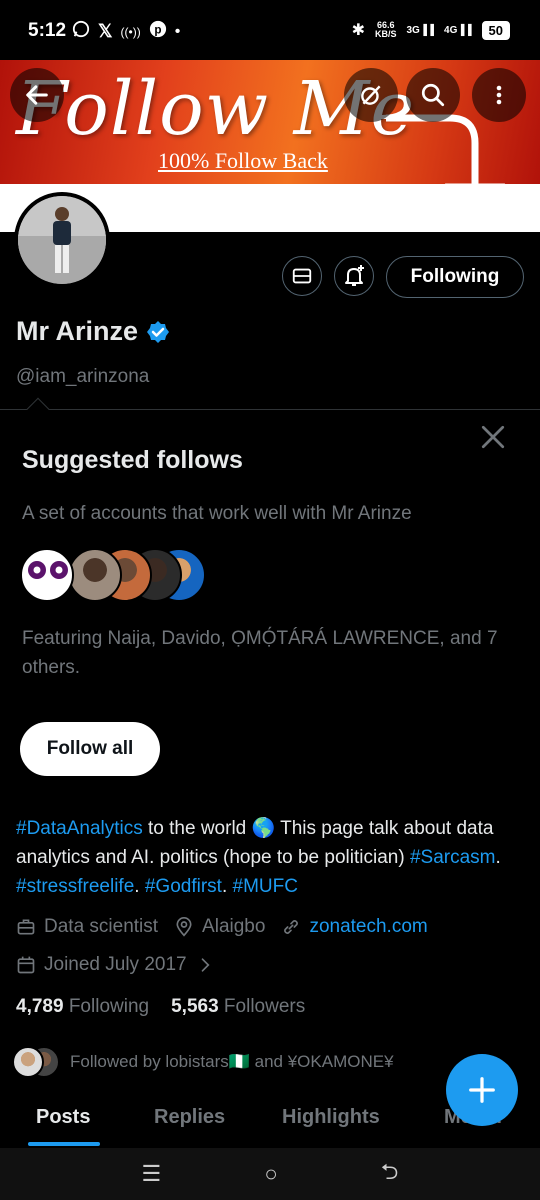 This screenshot has height=1200, width=540. I want to click on joined-row: Joined July 2017, so click(115, 965).